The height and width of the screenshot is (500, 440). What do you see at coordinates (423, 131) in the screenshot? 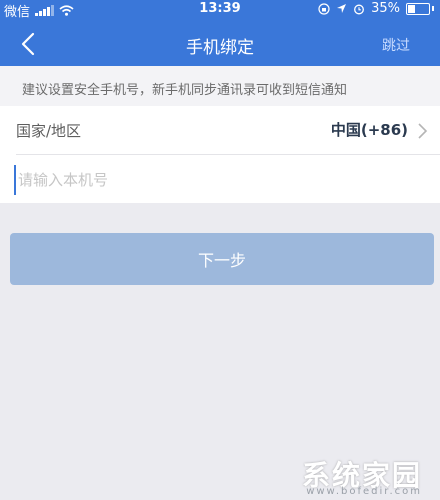
I see `chevron-right-icon` at bounding box center [423, 131].